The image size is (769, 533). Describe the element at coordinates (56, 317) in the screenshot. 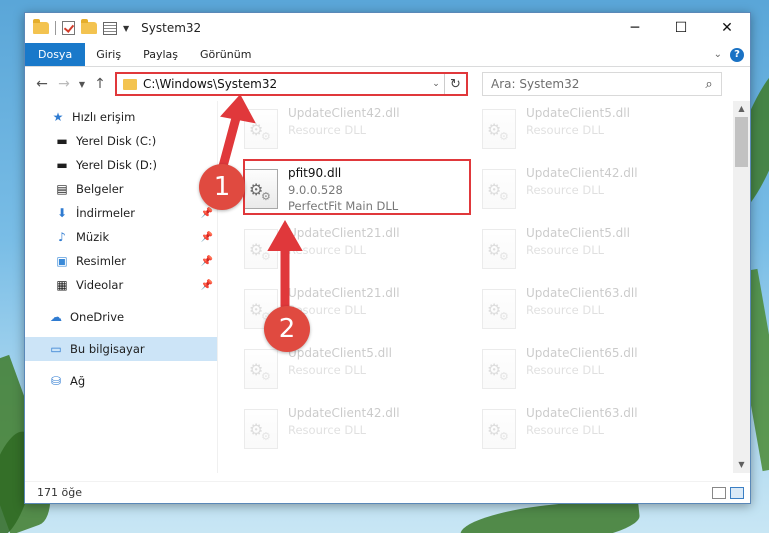

I see `cloud-icon: ☁` at that location.